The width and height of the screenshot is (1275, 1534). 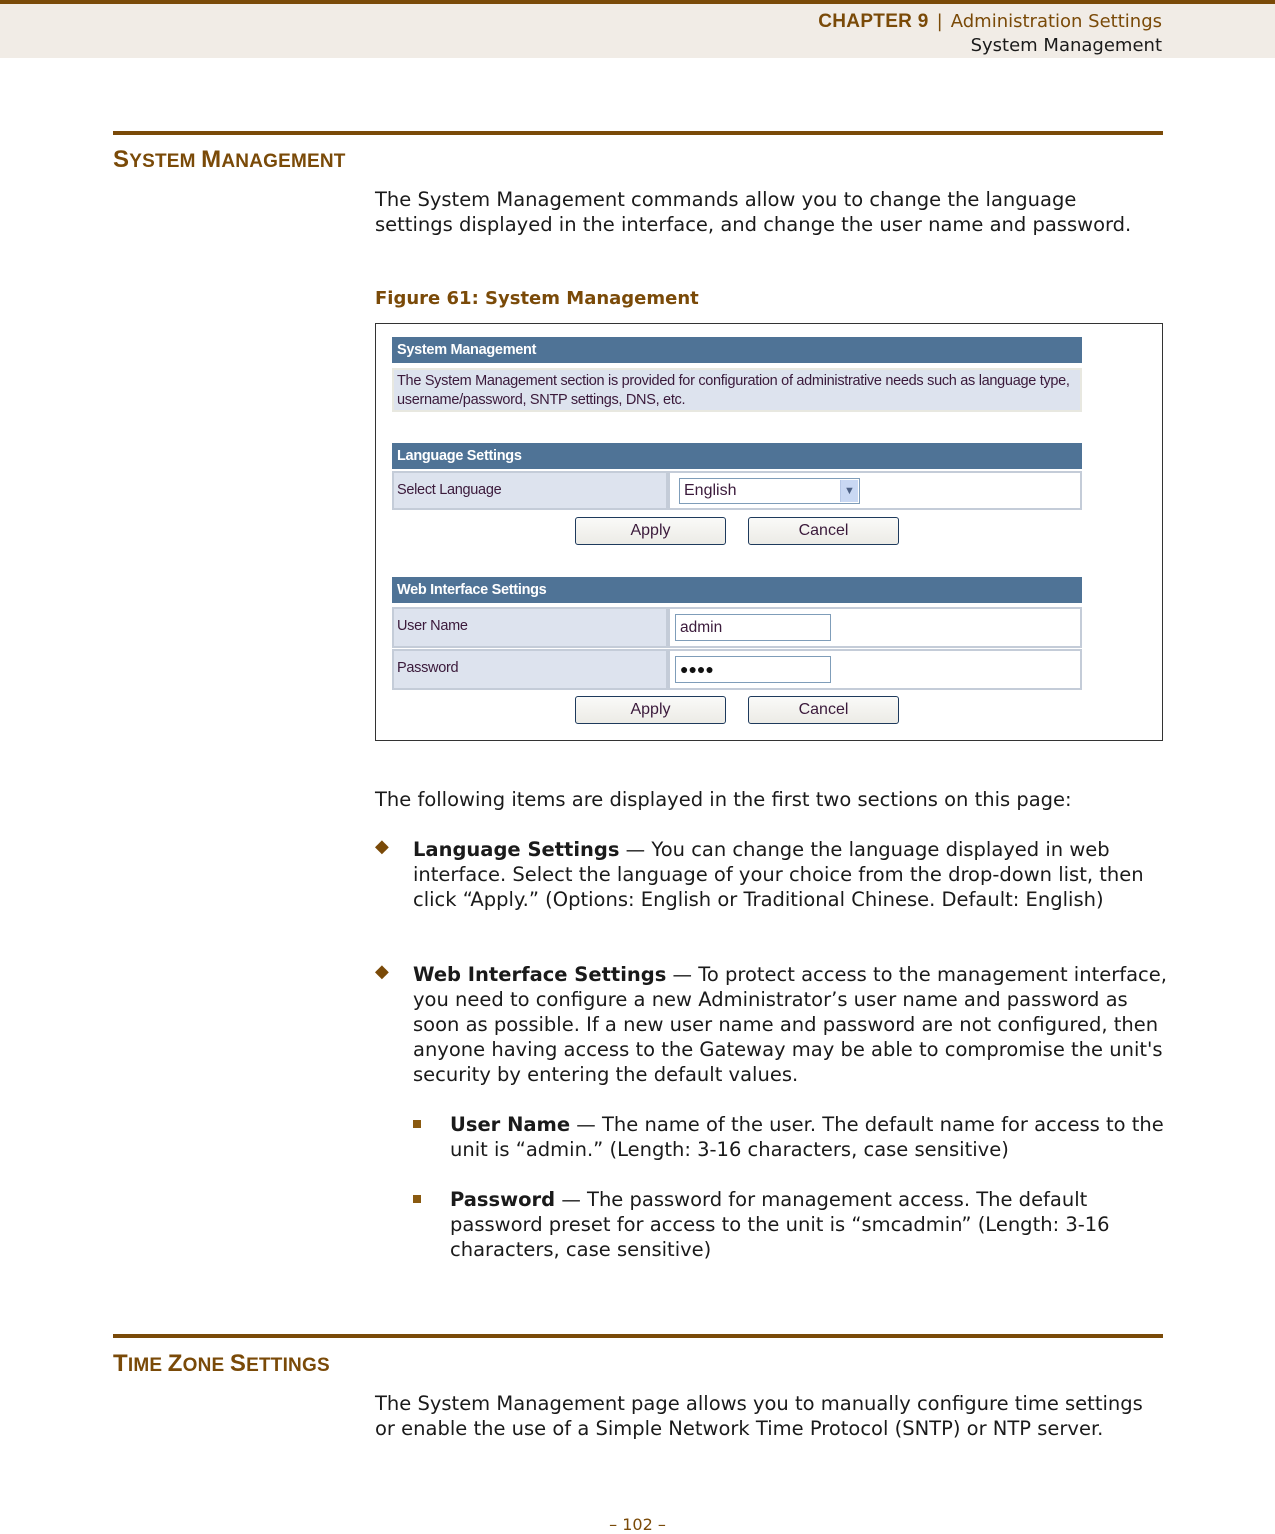 What do you see at coordinates (530, 669) in the screenshot?
I see `password-label: Password` at bounding box center [530, 669].